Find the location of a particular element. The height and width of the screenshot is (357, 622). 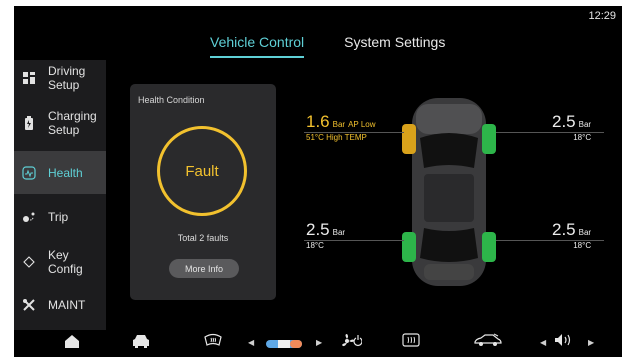

charging-icon is located at coordinates (29, 123).